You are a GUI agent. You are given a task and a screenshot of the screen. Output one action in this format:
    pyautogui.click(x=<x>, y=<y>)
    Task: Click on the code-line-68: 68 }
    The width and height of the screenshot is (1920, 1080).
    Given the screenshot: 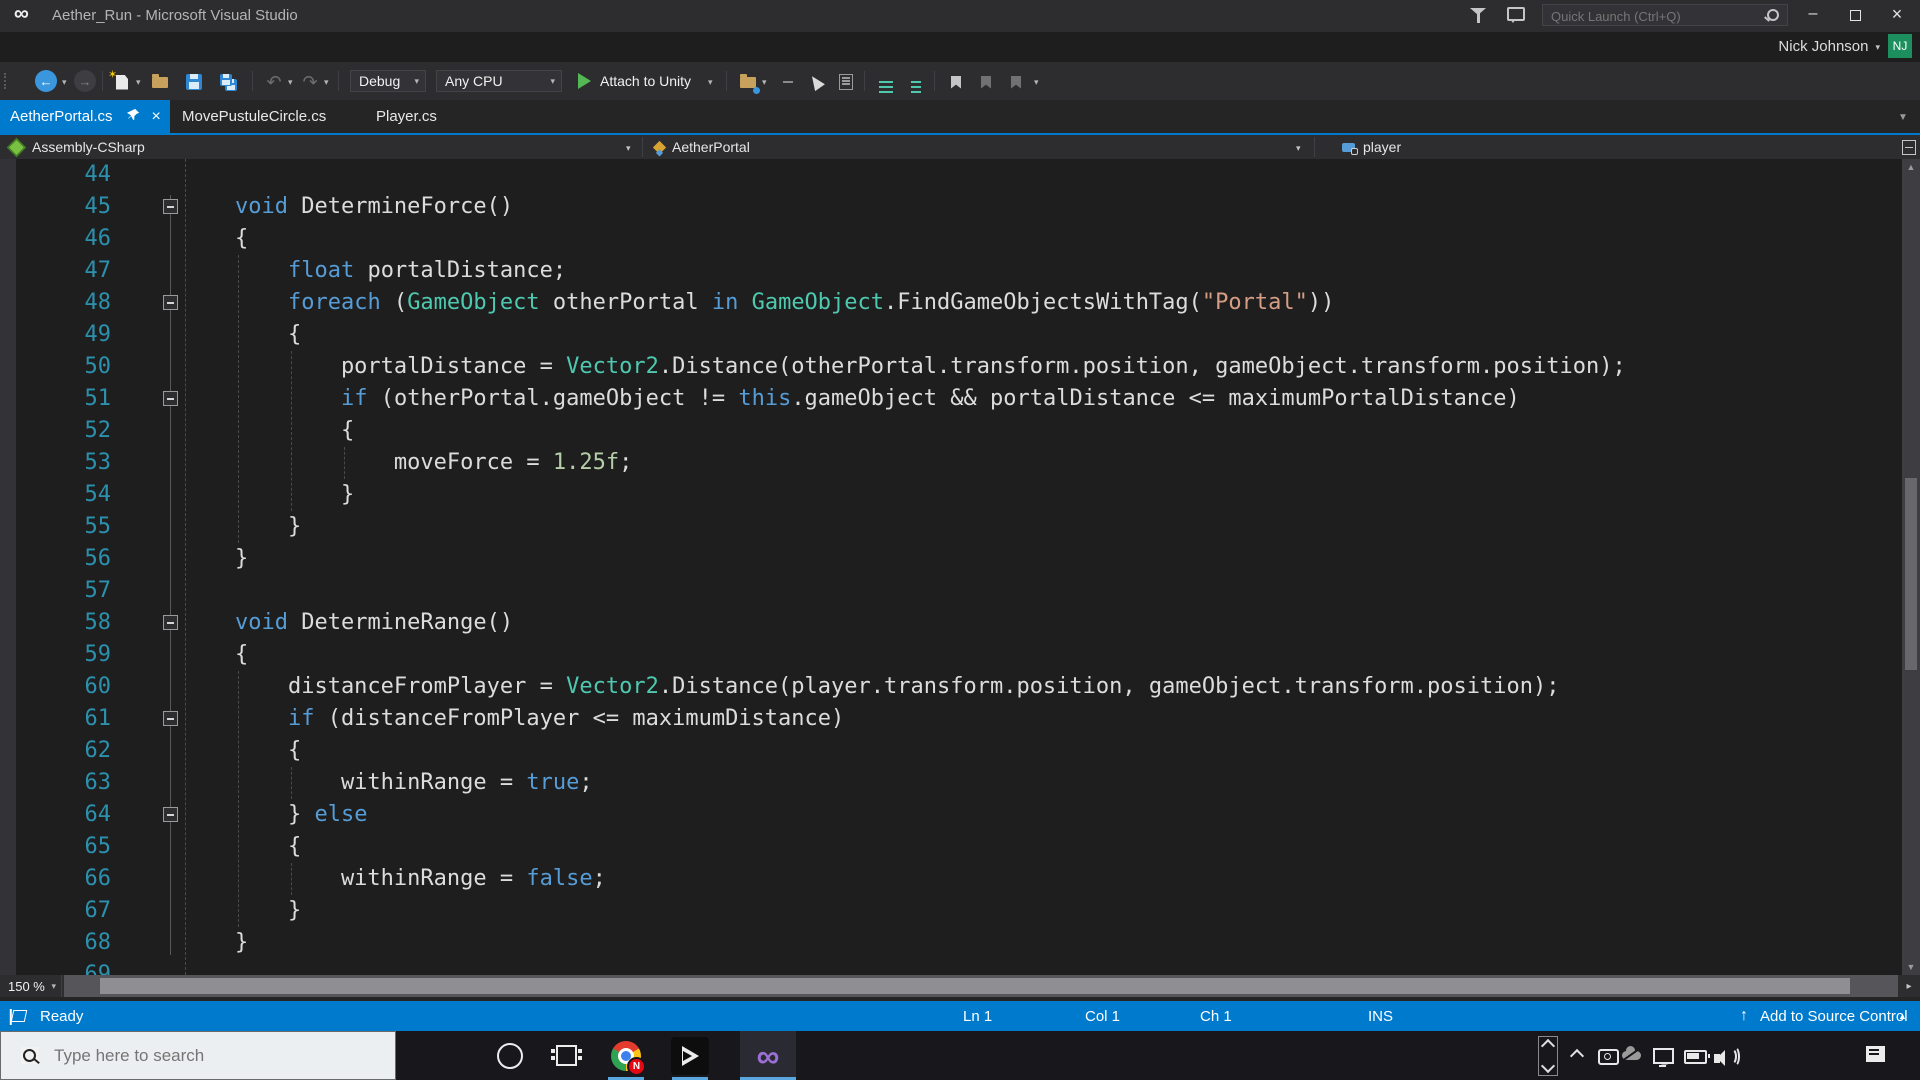 What is the action you would take?
    pyautogui.click(x=950, y=943)
    